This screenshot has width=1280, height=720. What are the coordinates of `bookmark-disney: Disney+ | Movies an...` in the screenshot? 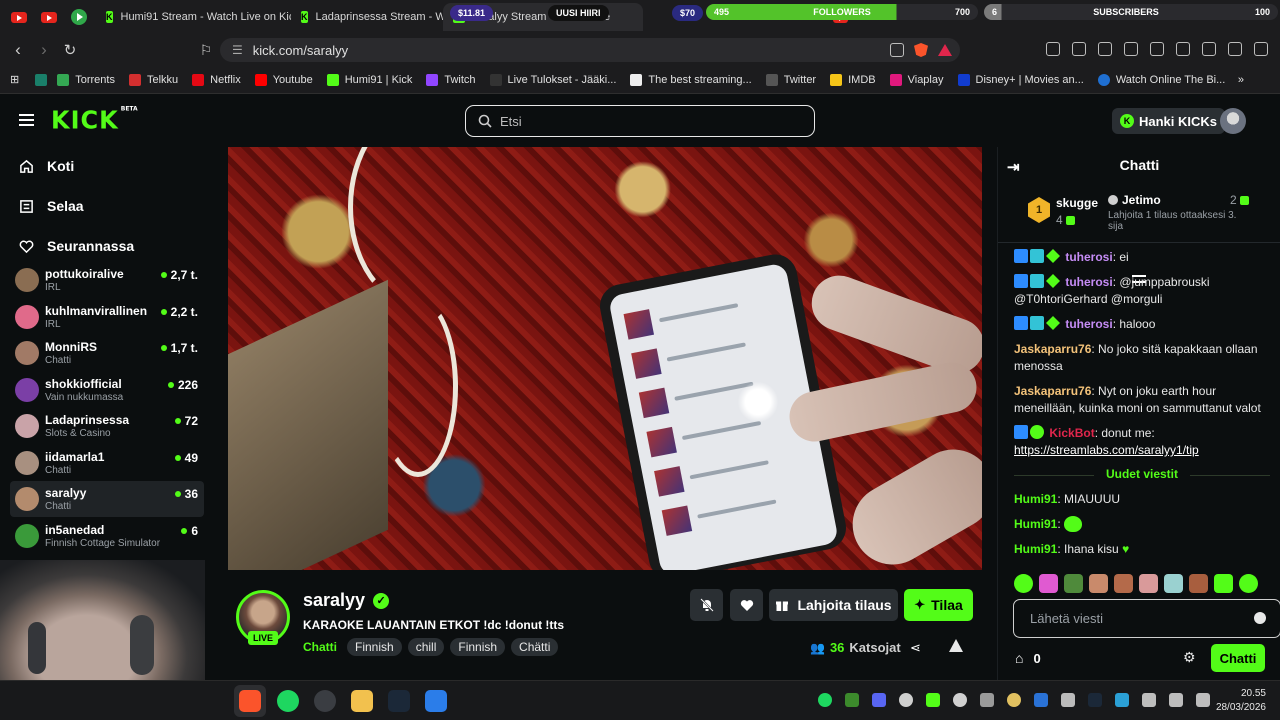 It's located at (1020, 79).